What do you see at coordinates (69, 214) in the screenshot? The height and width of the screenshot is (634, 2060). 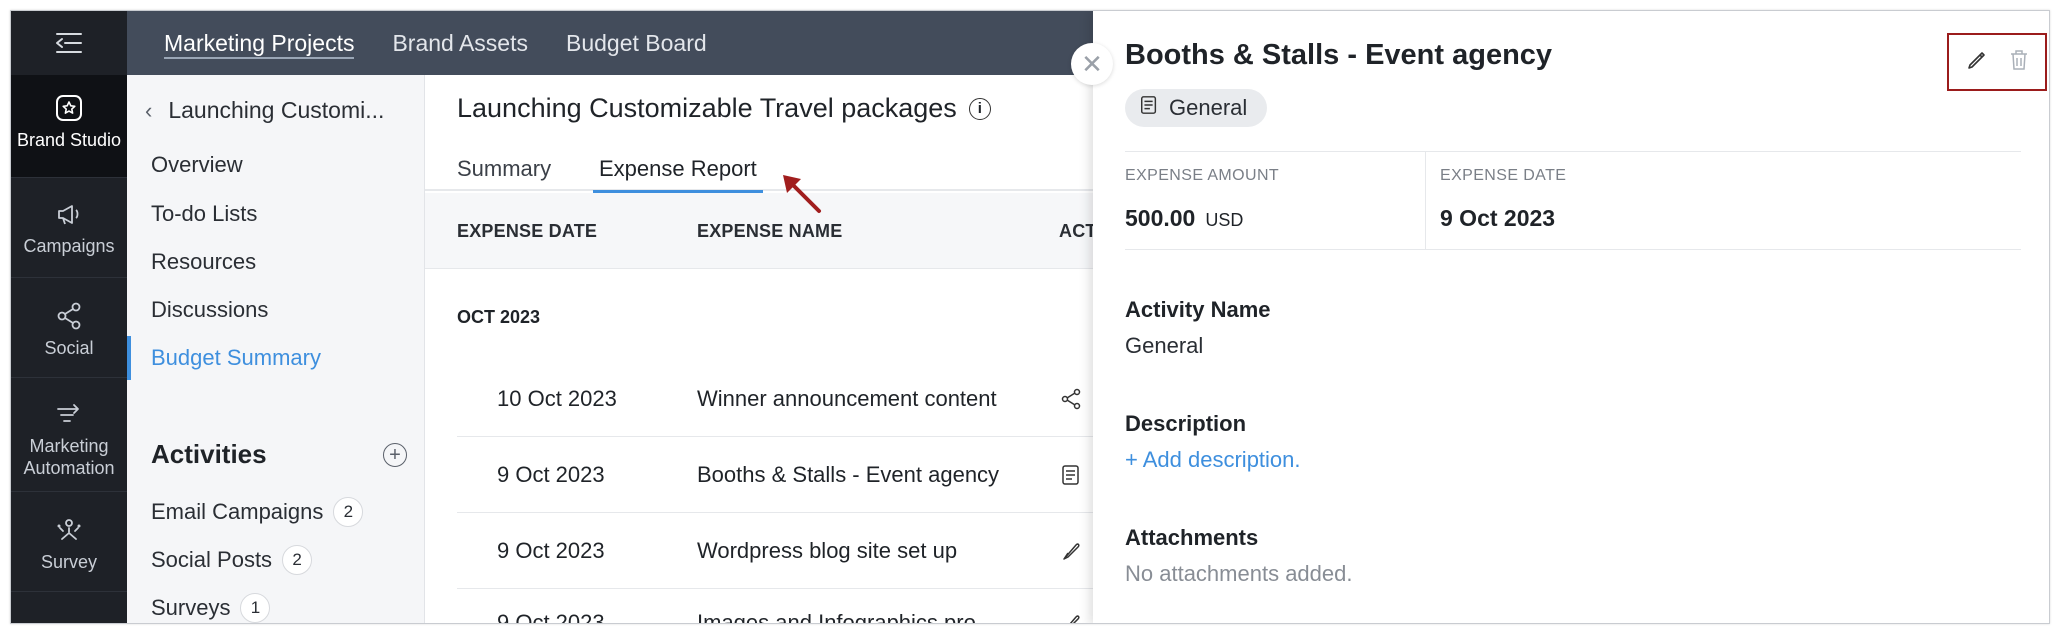 I see `megaphone-icon` at bounding box center [69, 214].